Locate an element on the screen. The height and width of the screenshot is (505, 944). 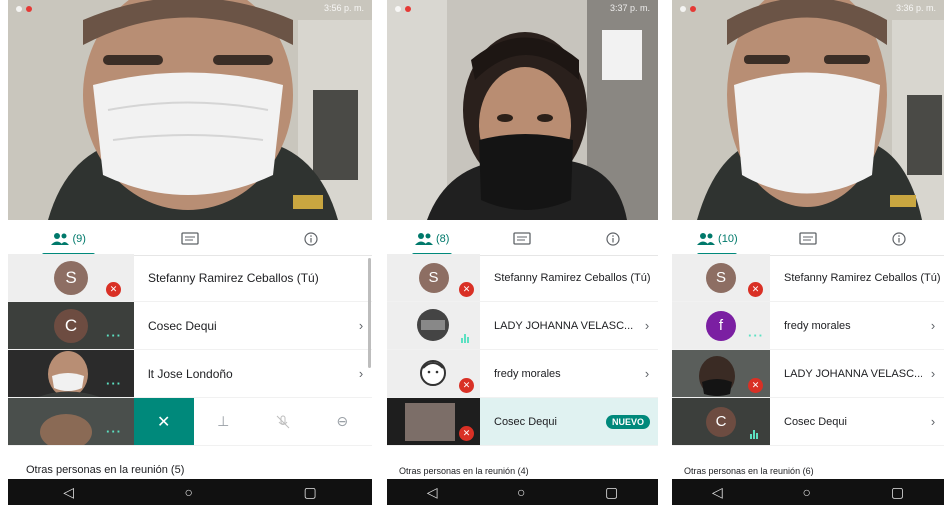
mic-off-icon is located at coordinates (283, 421).